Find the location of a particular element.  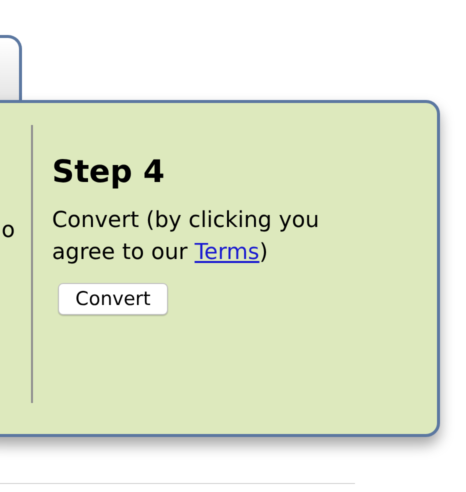

terms-link: Terms is located at coordinates (227, 252).